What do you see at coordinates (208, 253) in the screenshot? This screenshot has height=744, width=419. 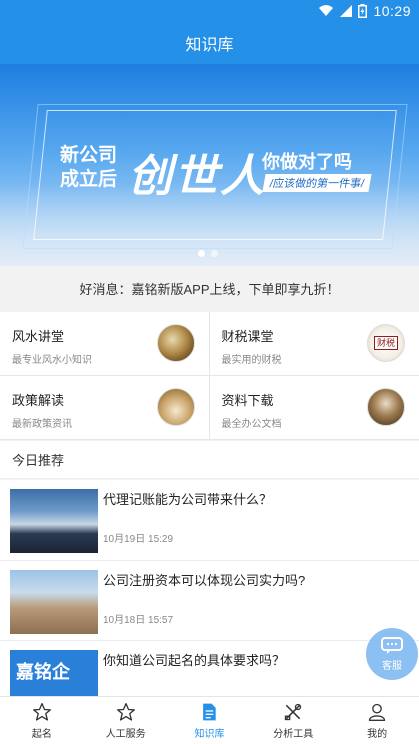 I see `banner-pager` at bounding box center [208, 253].